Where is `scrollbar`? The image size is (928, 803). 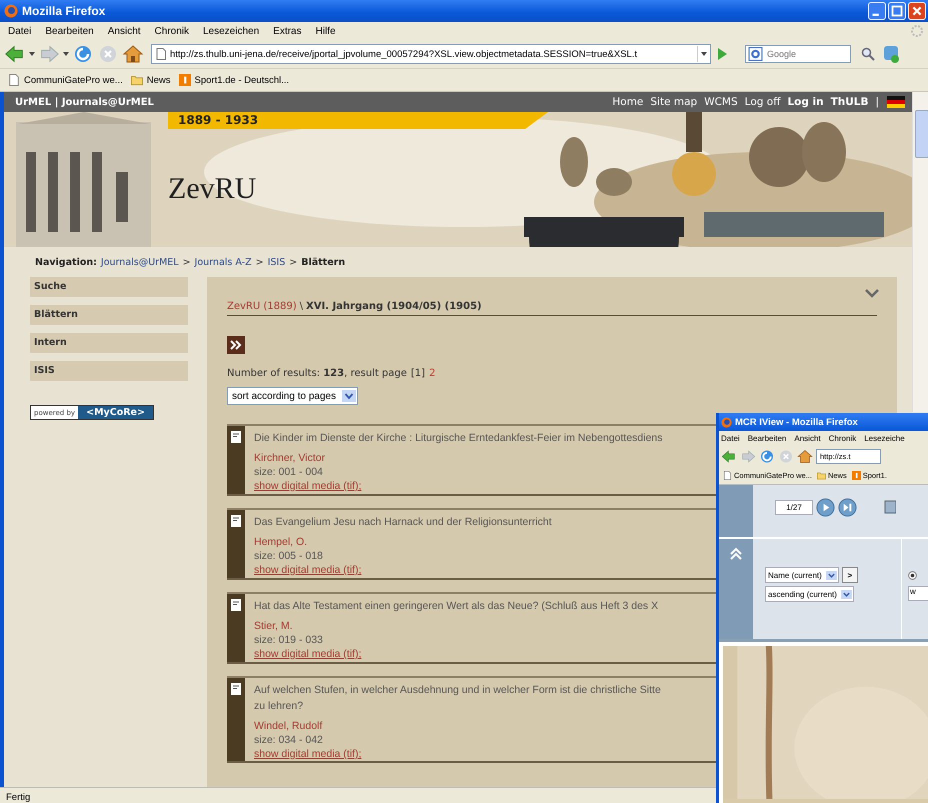 scrollbar is located at coordinates (920, 252).